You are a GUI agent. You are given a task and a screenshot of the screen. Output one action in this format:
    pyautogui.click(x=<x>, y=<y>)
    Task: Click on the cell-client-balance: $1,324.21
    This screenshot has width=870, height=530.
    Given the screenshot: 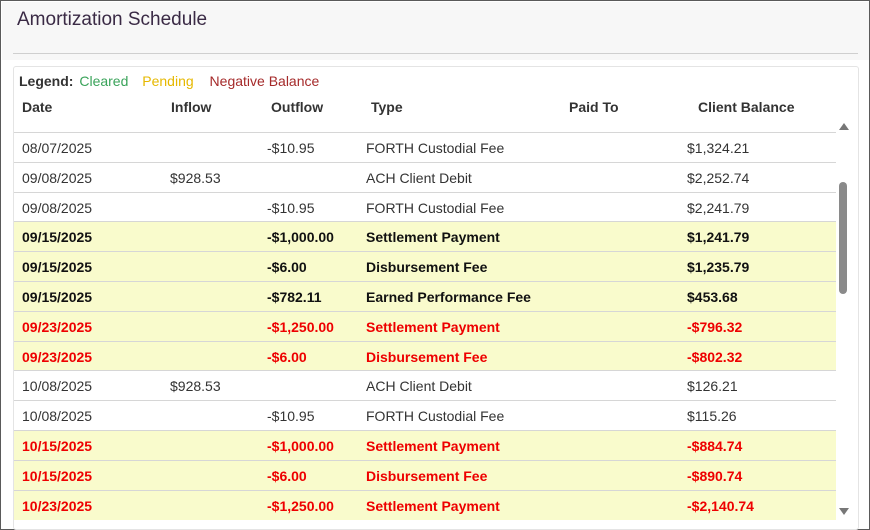 What is the action you would take?
    pyautogui.click(x=718, y=148)
    